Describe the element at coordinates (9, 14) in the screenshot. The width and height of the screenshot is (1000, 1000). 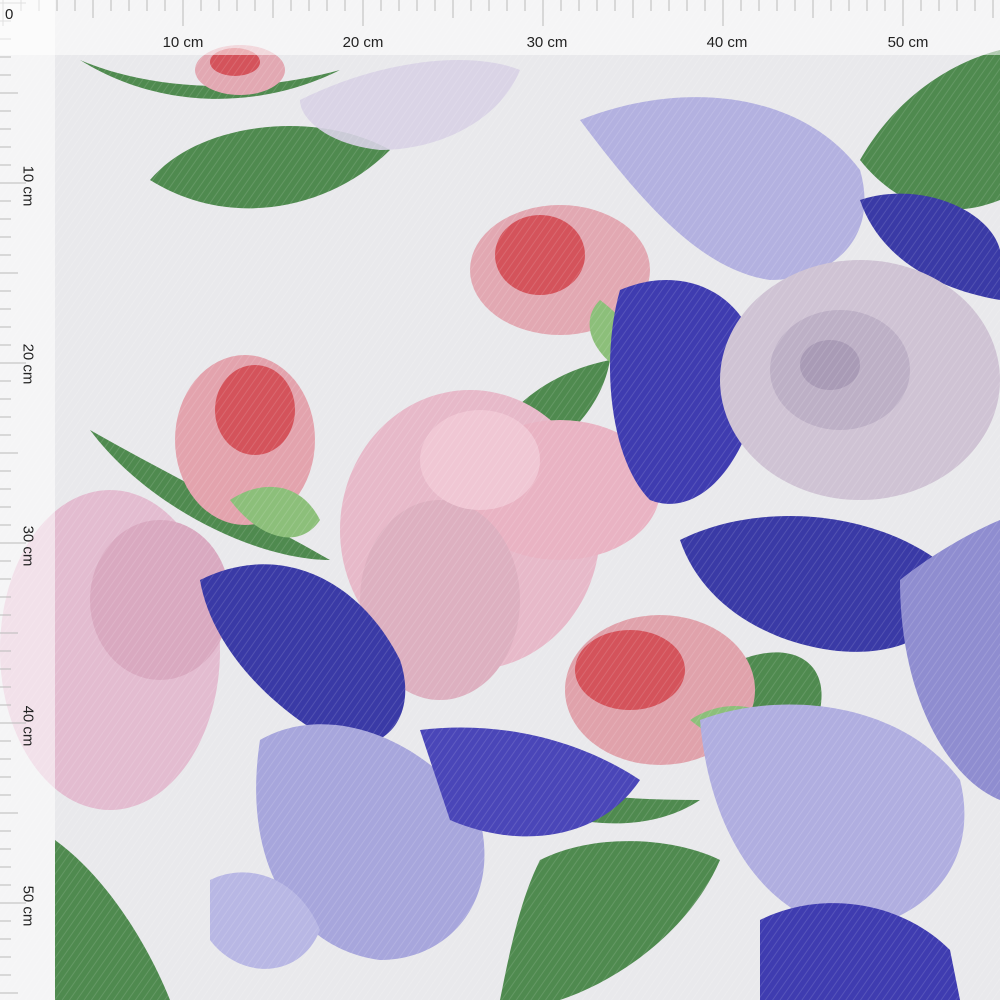
I see `ruler-zero-label: 0` at that location.